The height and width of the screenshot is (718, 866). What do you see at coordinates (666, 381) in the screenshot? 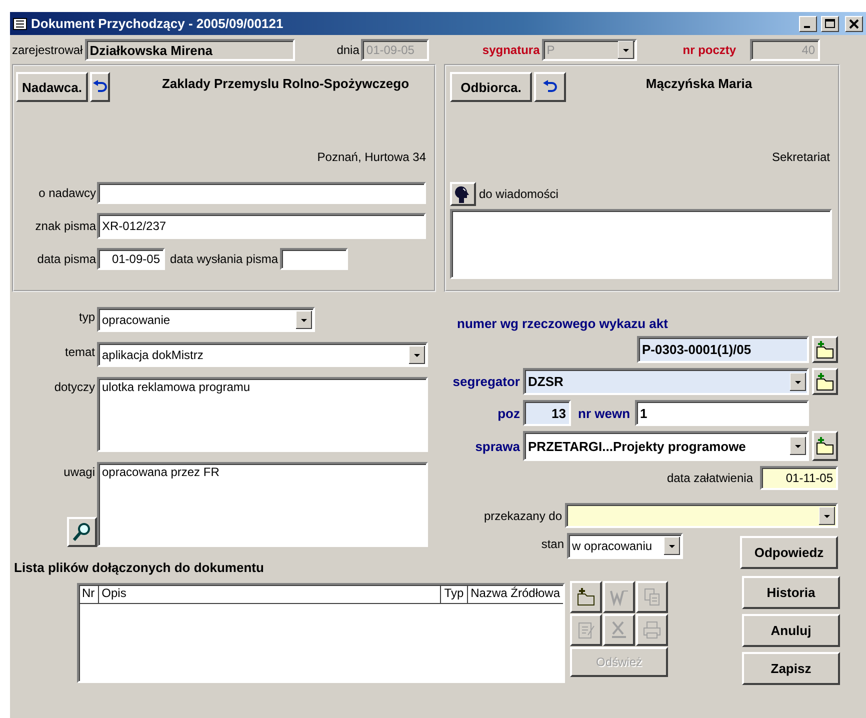
I see `binder-dropdown: DZSR` at bounding box center [666, 381].